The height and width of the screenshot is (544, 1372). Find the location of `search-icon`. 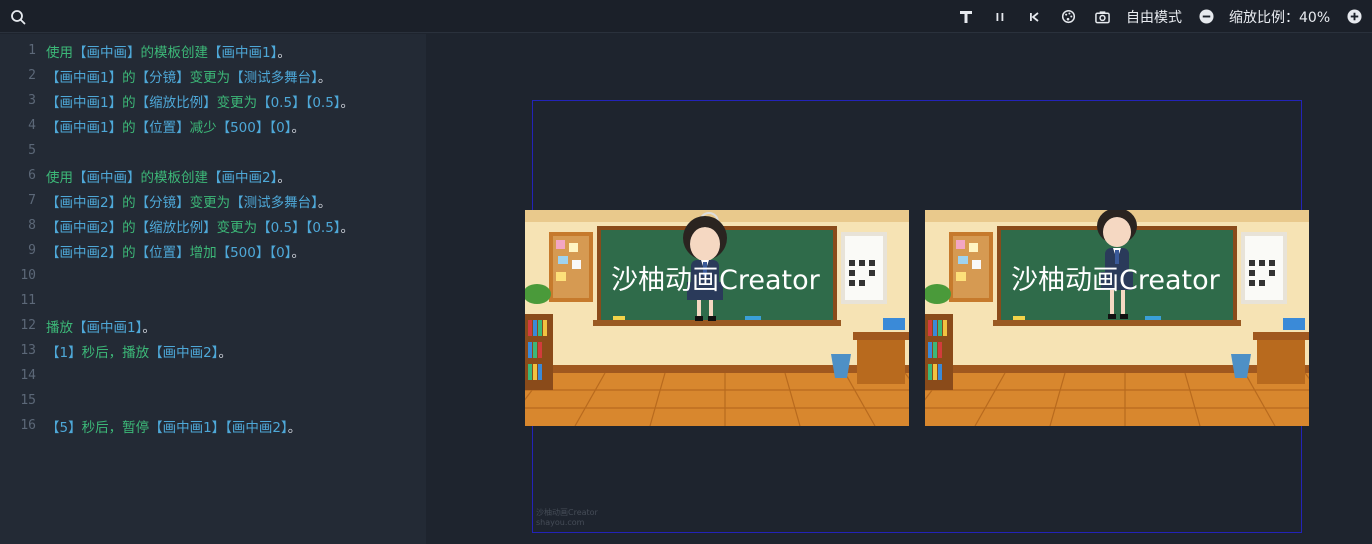

search-icon is located at coordinates (18, 16).